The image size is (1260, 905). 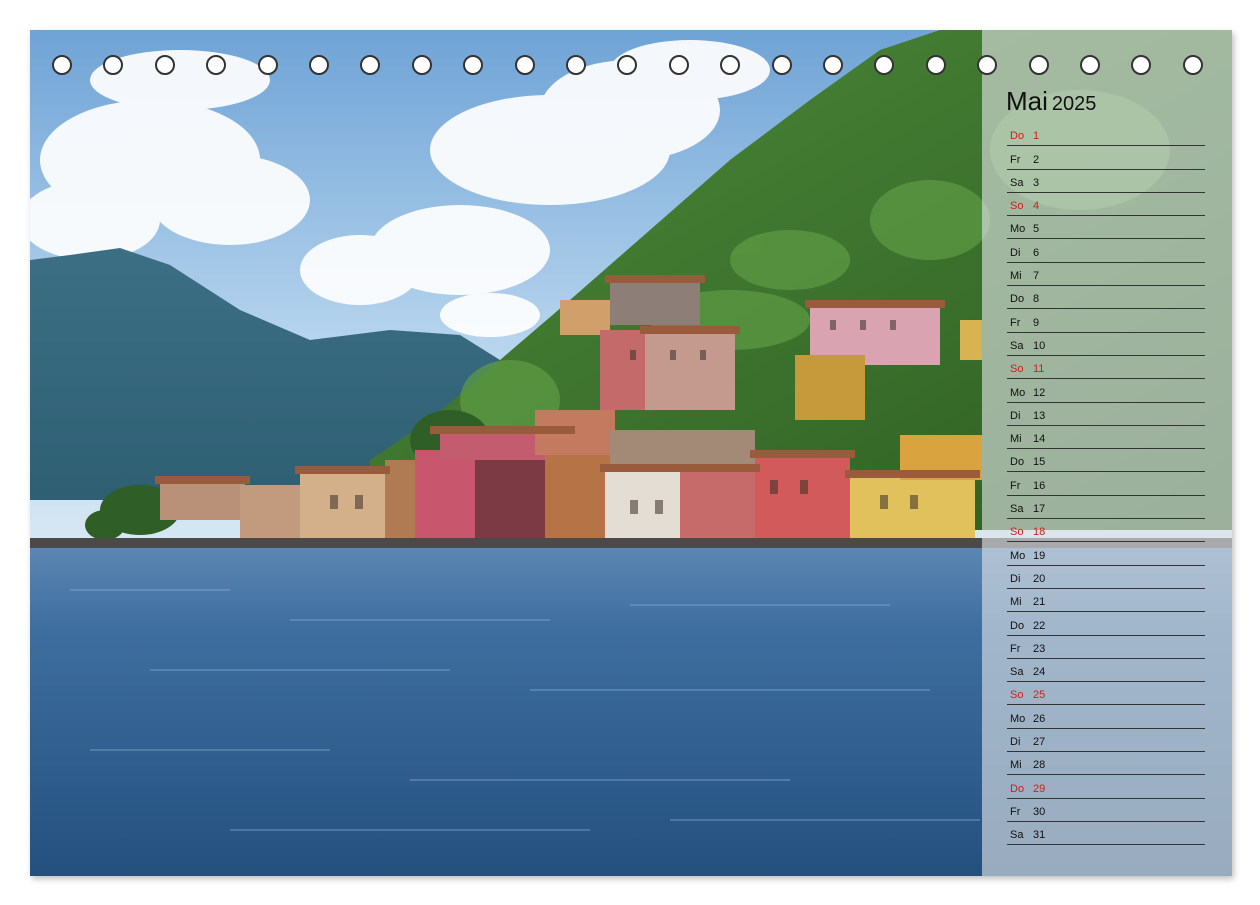 What do you see at coordinates (1106, 344) in the screenshot?
I see `day-row: Sa 10` at bounding box center [1106, 344].